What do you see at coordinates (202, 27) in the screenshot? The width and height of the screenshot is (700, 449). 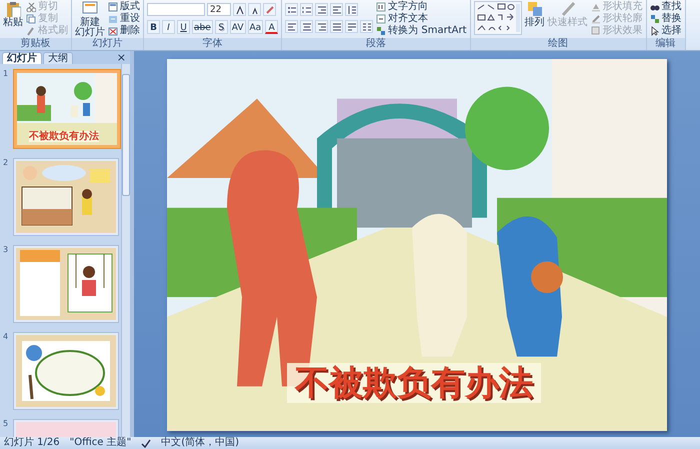 I see `format-button: abe` at bounding box center [202, 27].